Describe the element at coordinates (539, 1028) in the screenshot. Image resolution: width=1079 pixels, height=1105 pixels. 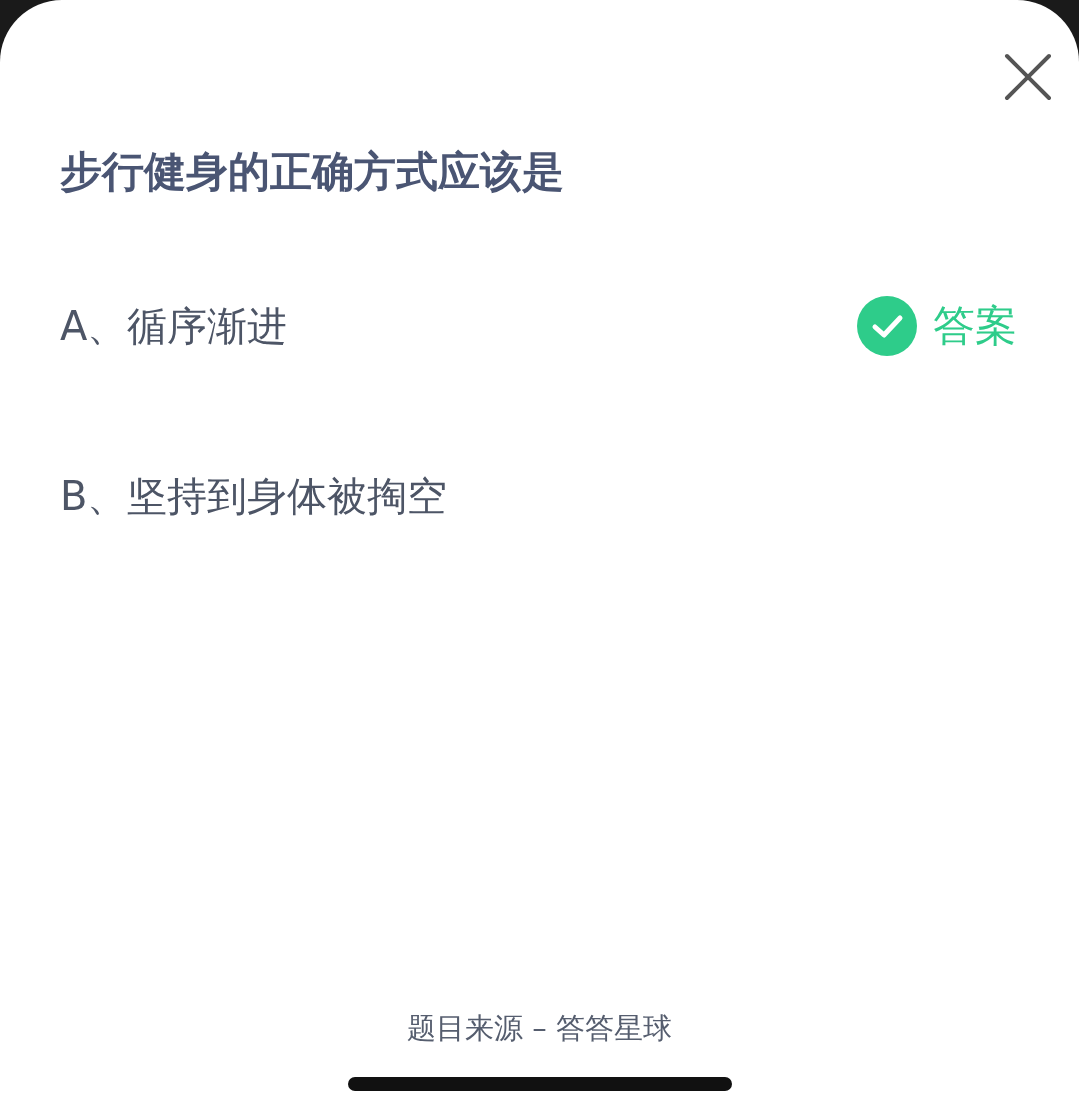
I see `source-text: 题目来源 – 答答星球` at that location.